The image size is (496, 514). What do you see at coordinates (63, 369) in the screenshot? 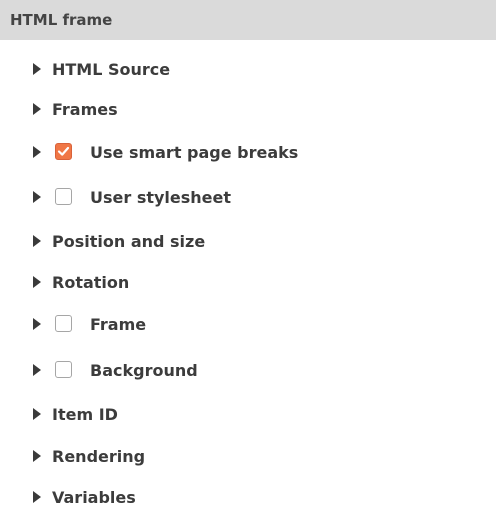
I see `background-checkbox` at bounding box center [63, 369].